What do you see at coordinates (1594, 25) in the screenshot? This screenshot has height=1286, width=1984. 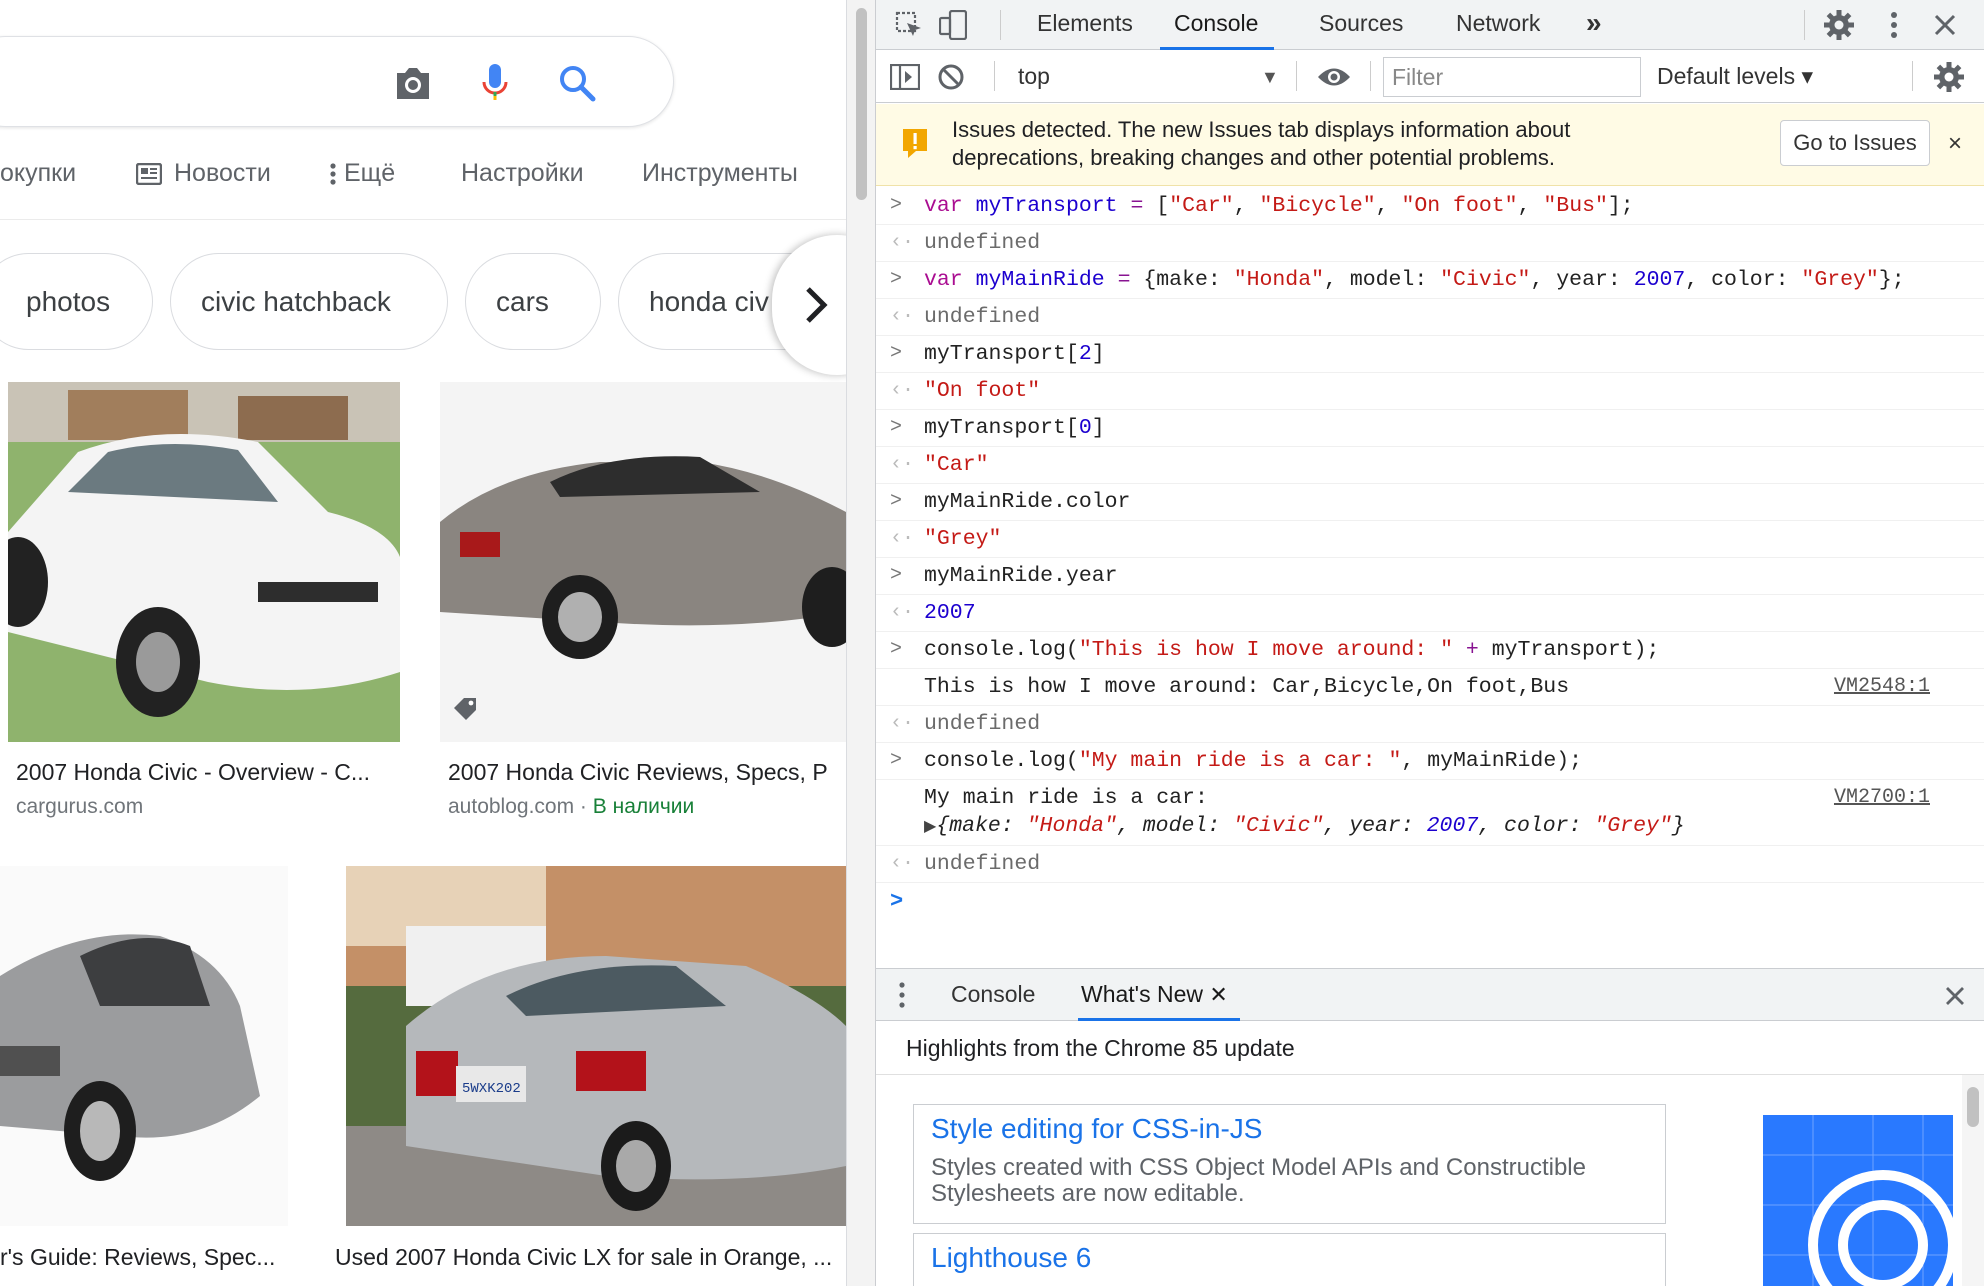 I see `more-tabs-button: »` at bounding box center [1594, 25].